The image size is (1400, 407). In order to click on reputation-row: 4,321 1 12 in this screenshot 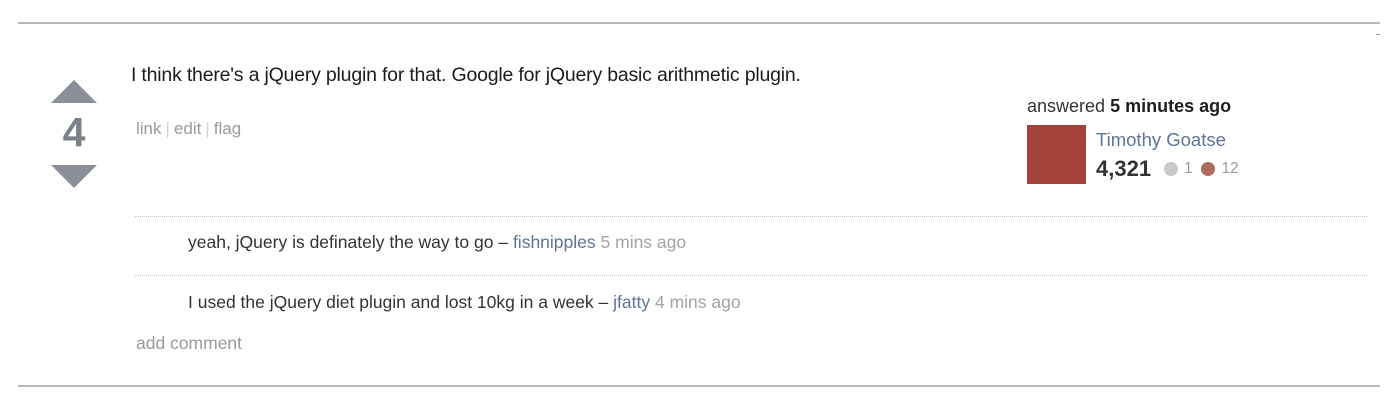, I will do `click(1167, 169)`.